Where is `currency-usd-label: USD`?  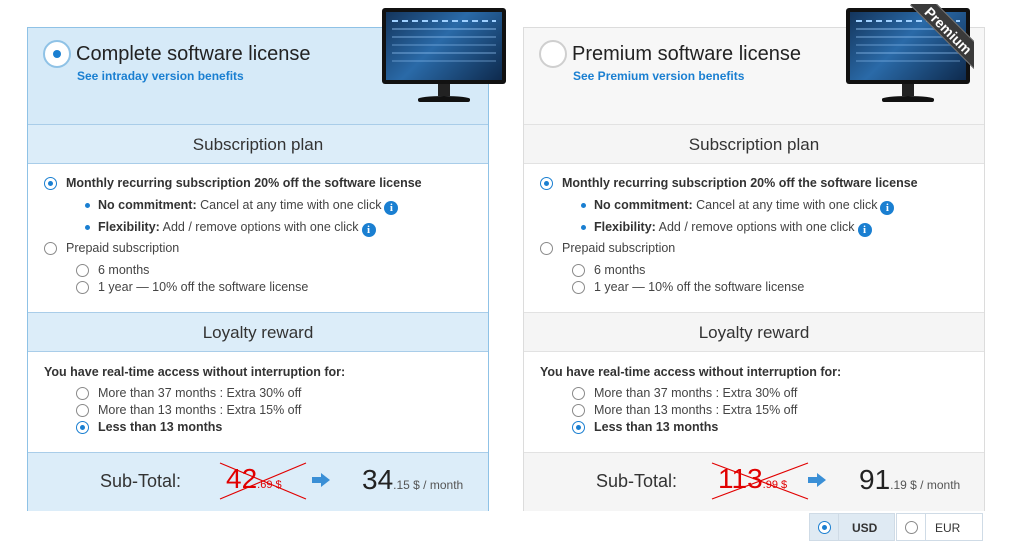
currency-usd-label: USD is located at coordinates (865, 528).